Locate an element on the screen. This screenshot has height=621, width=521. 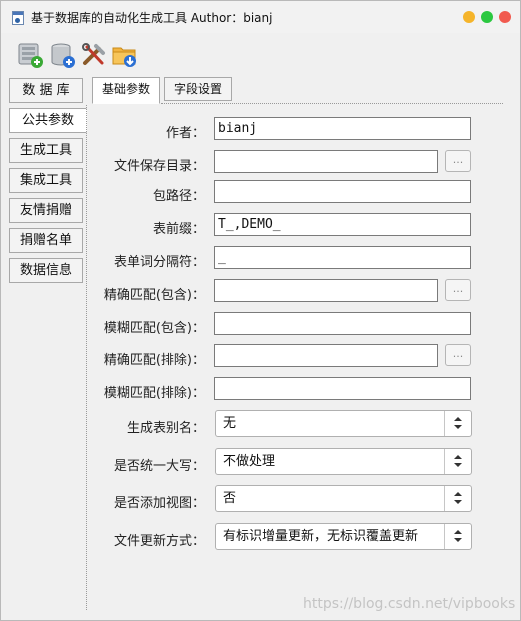
author-label: 作者： is located at coordinates (185, 133).